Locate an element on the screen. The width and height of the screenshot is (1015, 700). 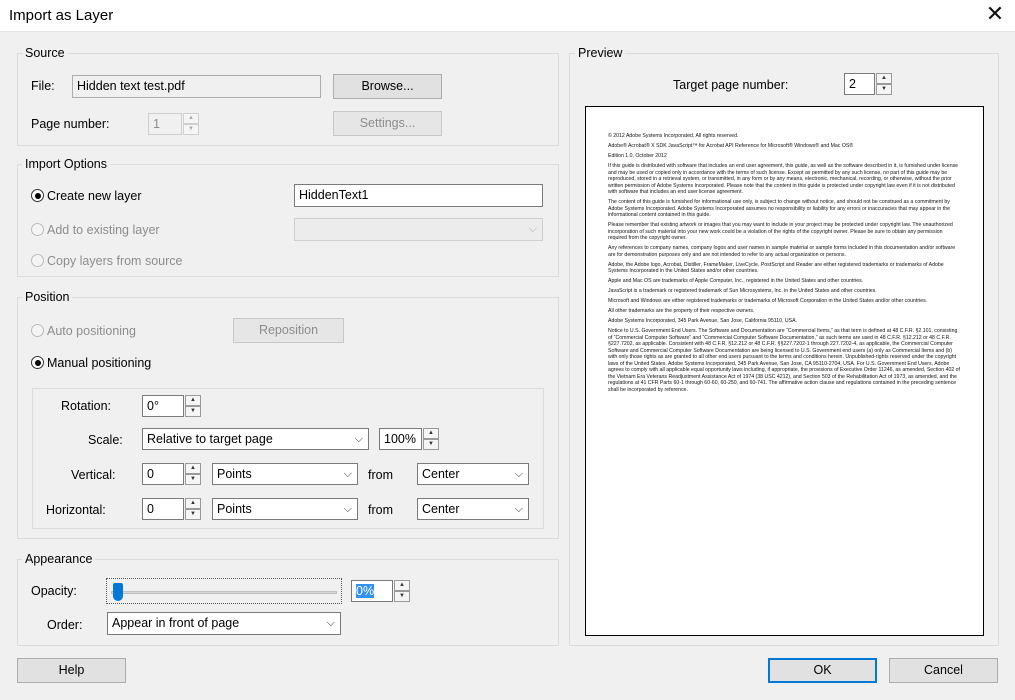
reposition-button: Reposition is located at coordinates (288, 330).